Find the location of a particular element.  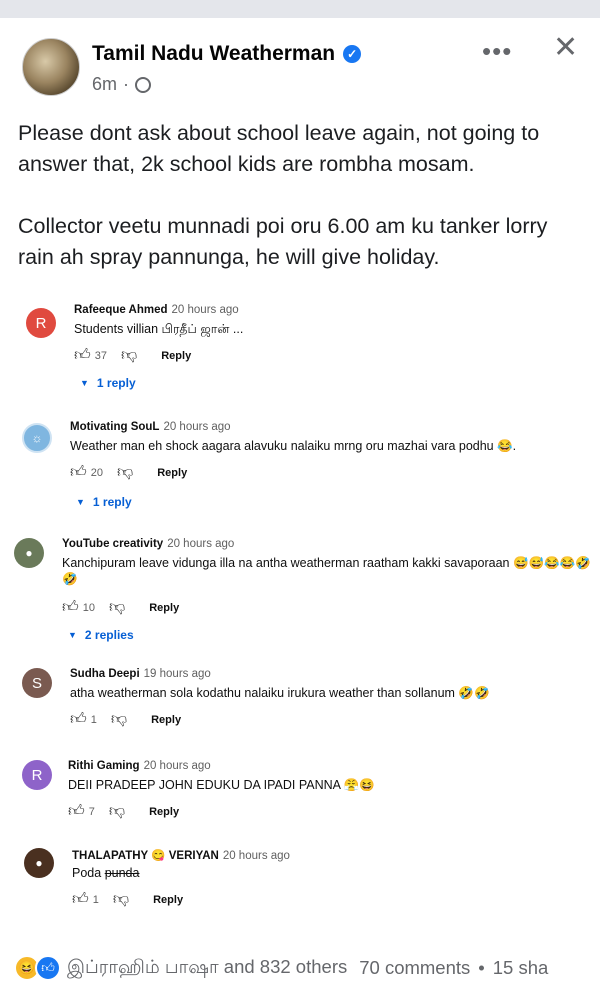

reaction-icons: 😆 👍︎ is located at coordinates (37, 968).